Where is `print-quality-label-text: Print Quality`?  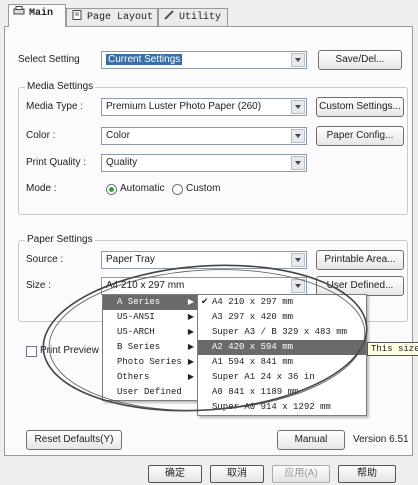 print-quality-label-text: Print Quality is located at coordinates (53, 162).